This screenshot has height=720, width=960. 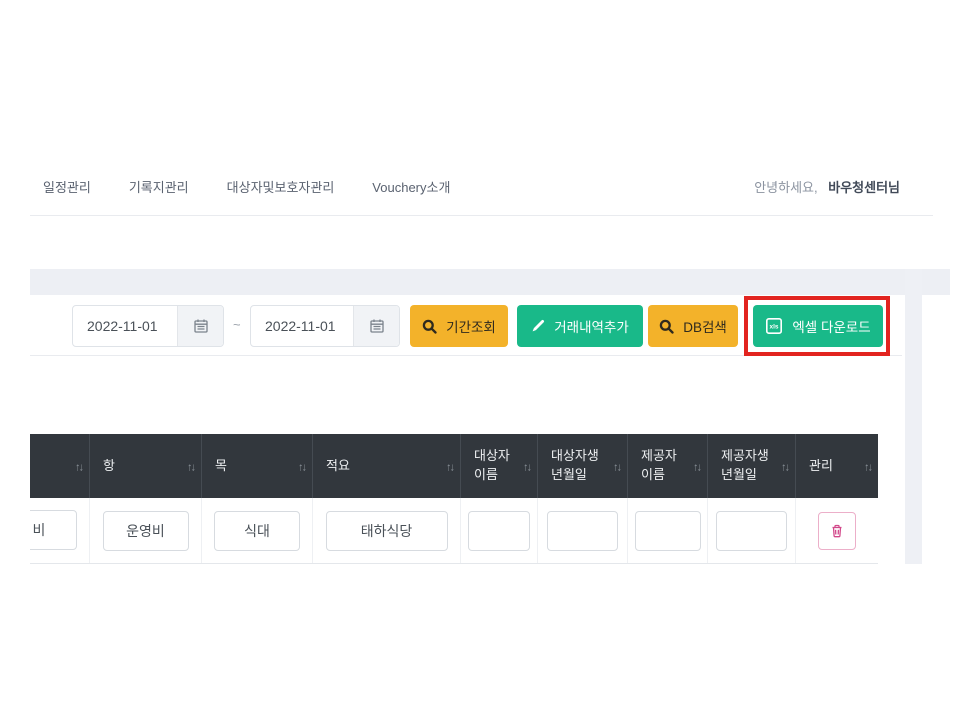 I want to click on excel-file-icon: xls, so click(x=774, y=325).